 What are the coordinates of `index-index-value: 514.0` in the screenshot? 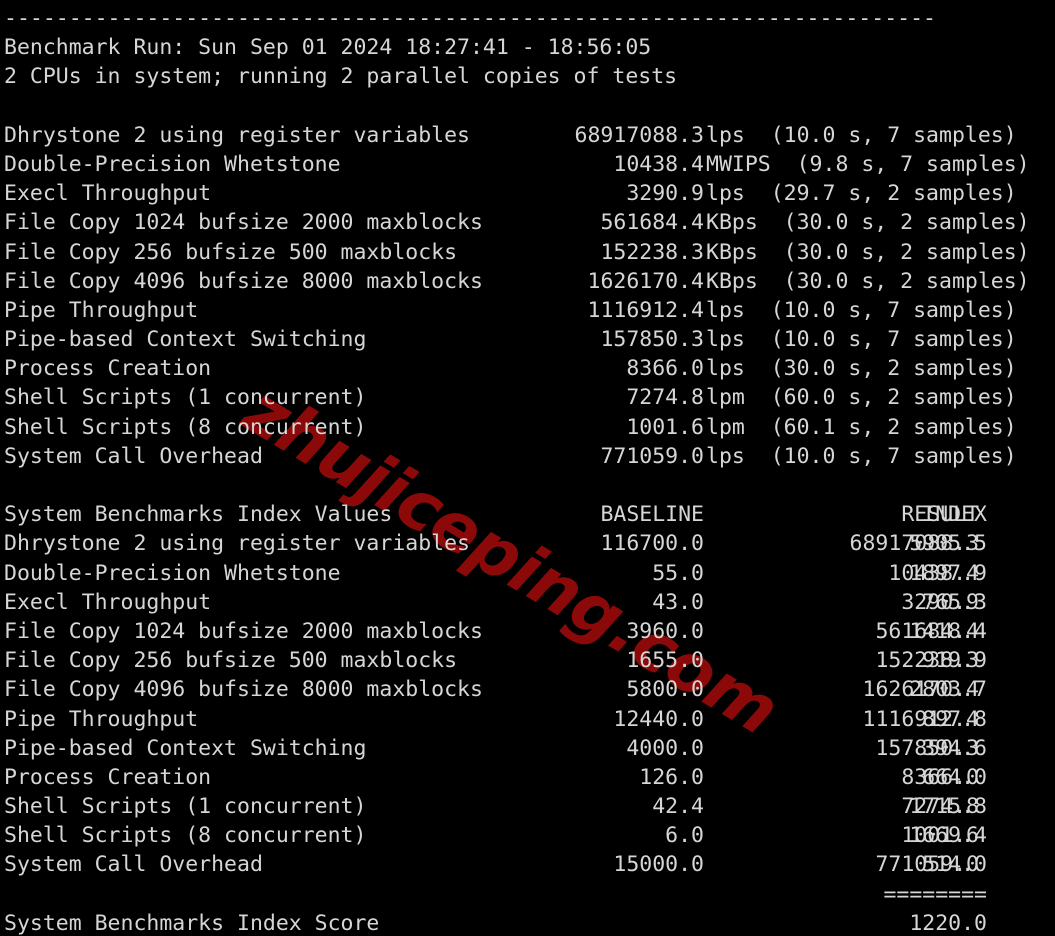 It's located at (954, 865).